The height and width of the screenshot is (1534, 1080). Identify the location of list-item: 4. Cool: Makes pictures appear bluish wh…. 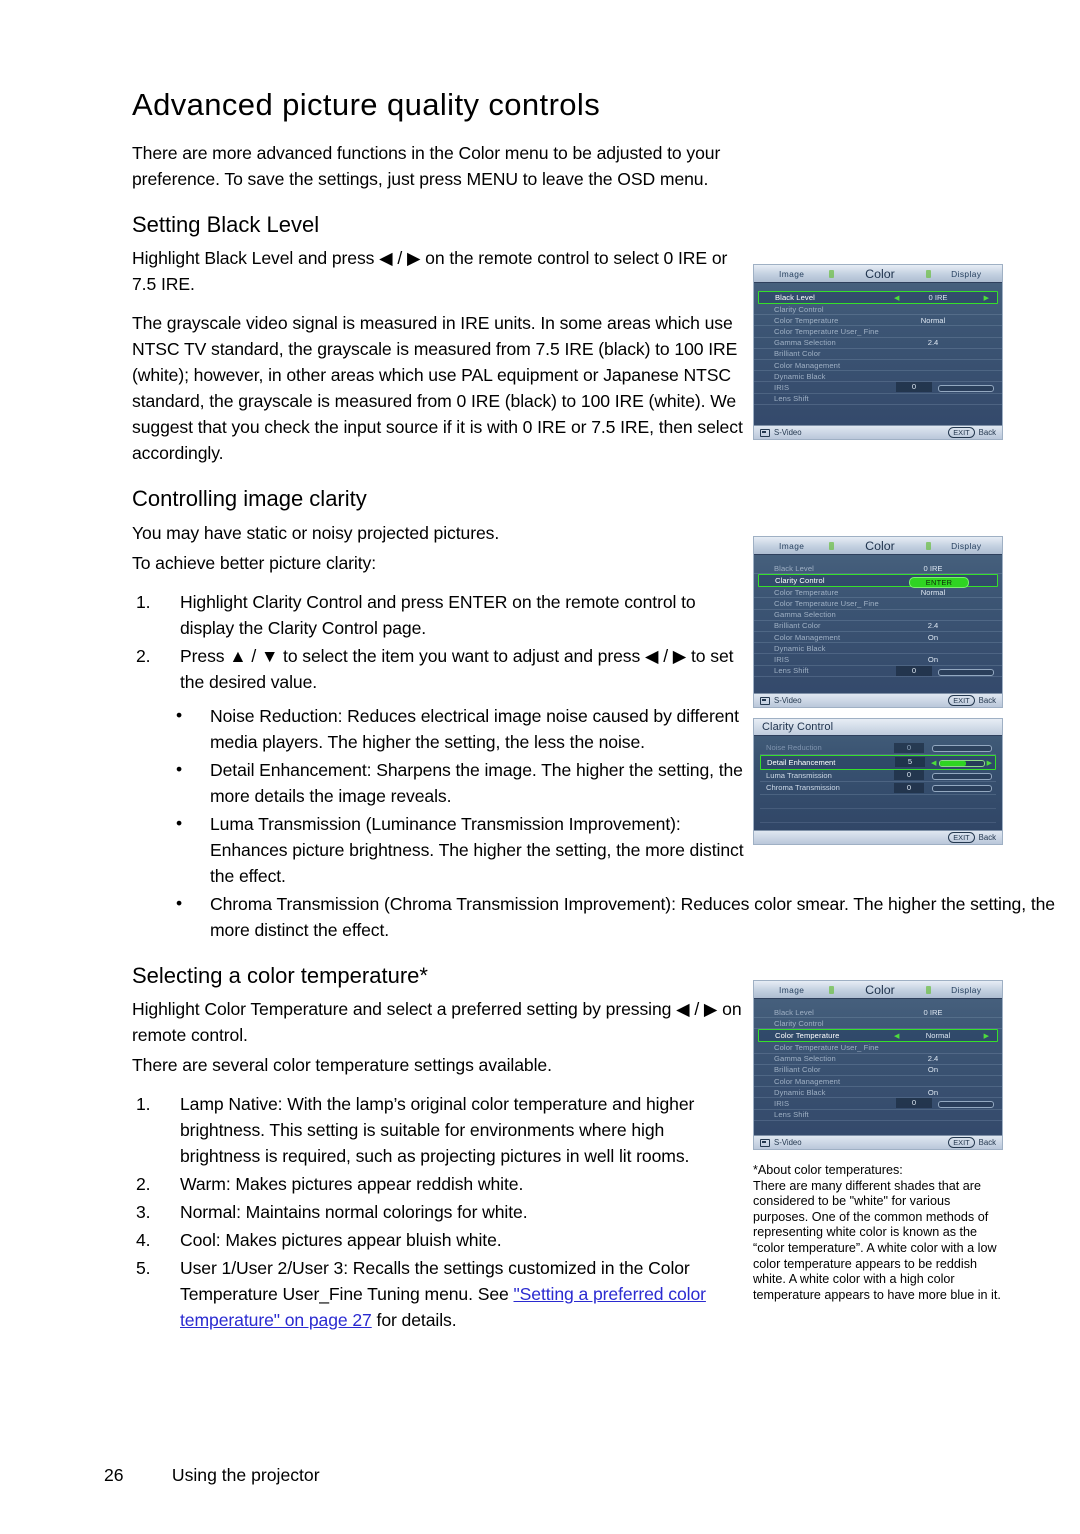
(438, 1240).